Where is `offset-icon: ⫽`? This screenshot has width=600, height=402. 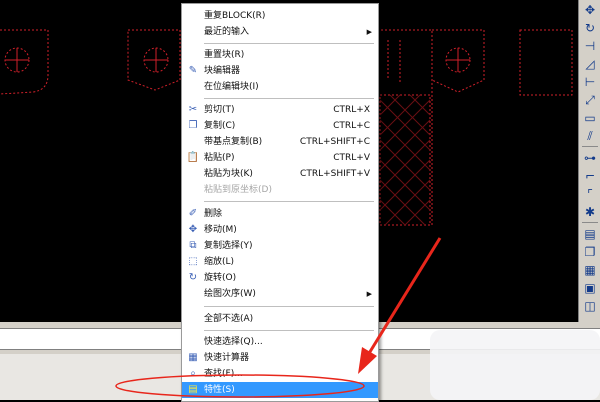
offset-icon: ⫽ is located at coordinates (590, 136).